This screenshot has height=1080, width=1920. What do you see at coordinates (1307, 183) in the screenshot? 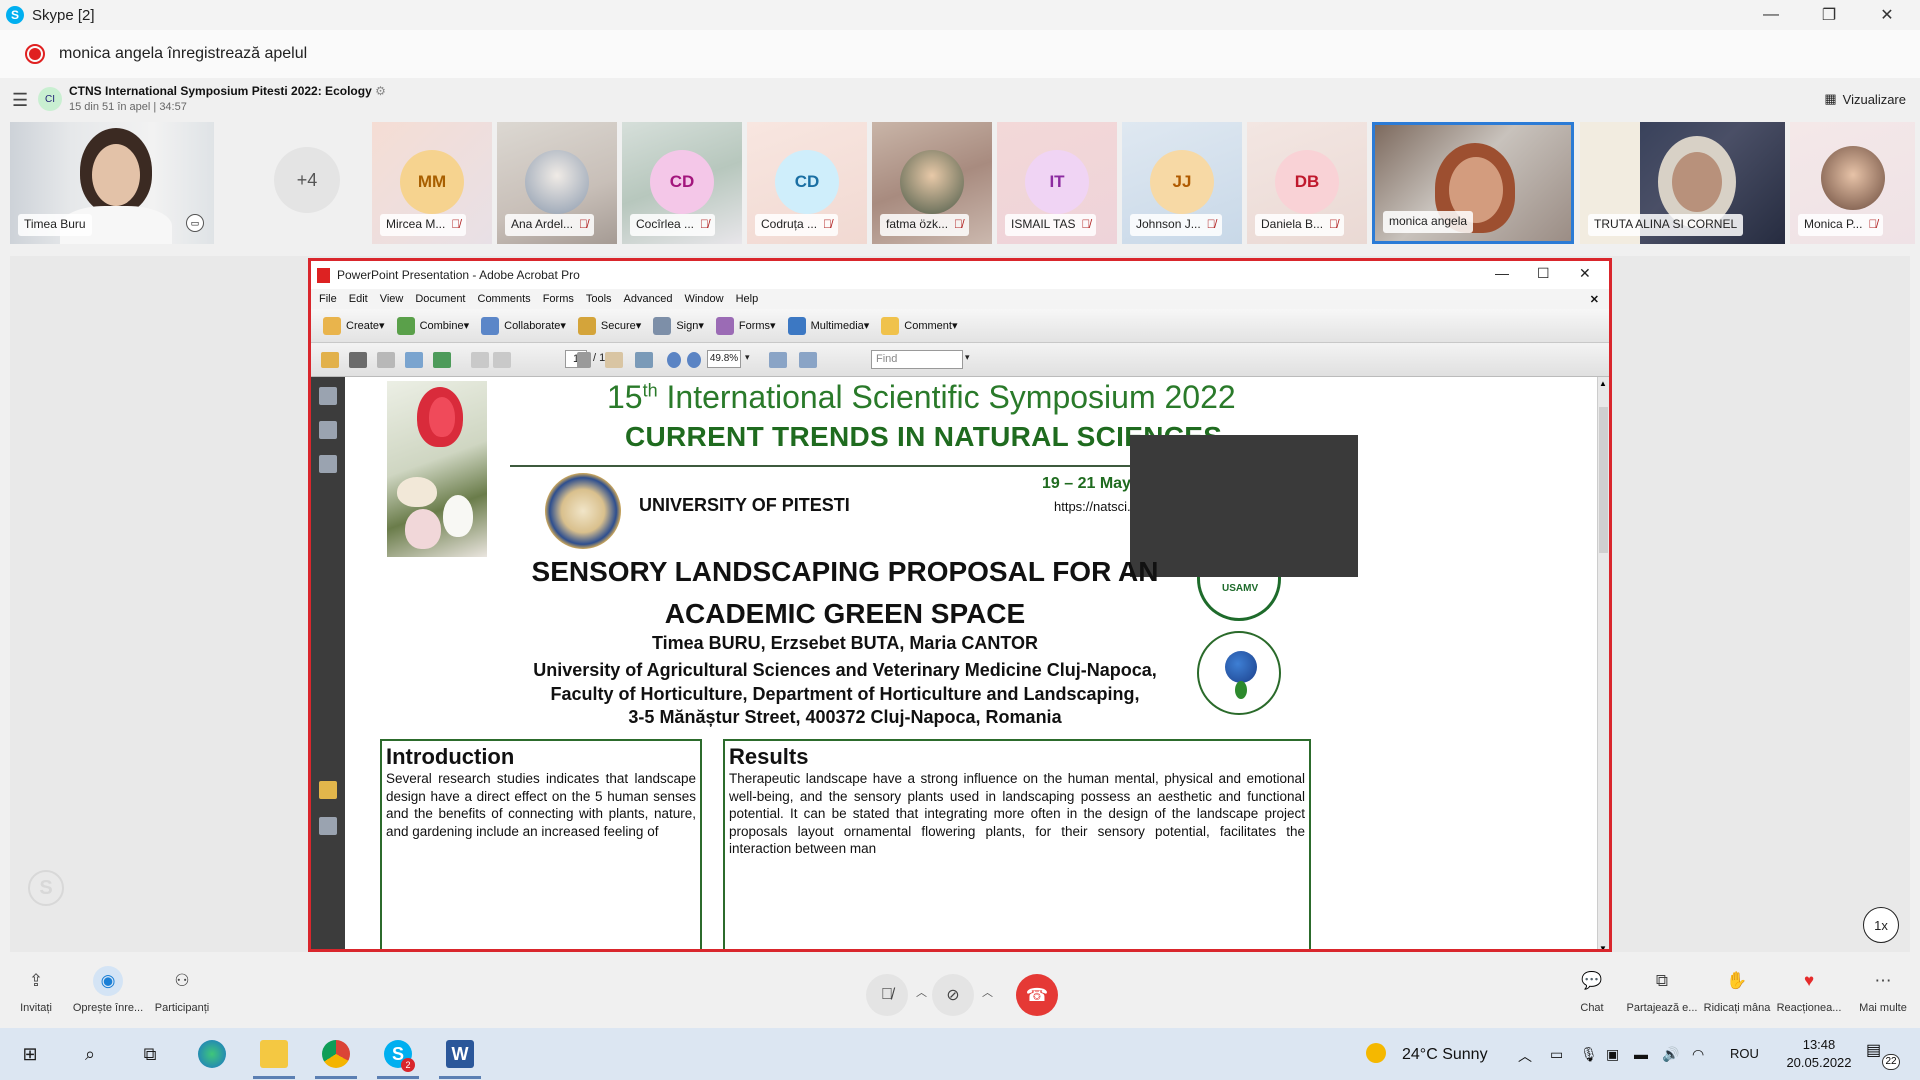
I see `participant-tile: DB Daniela B... 🎙̸` at bounding box center [1307, 183].